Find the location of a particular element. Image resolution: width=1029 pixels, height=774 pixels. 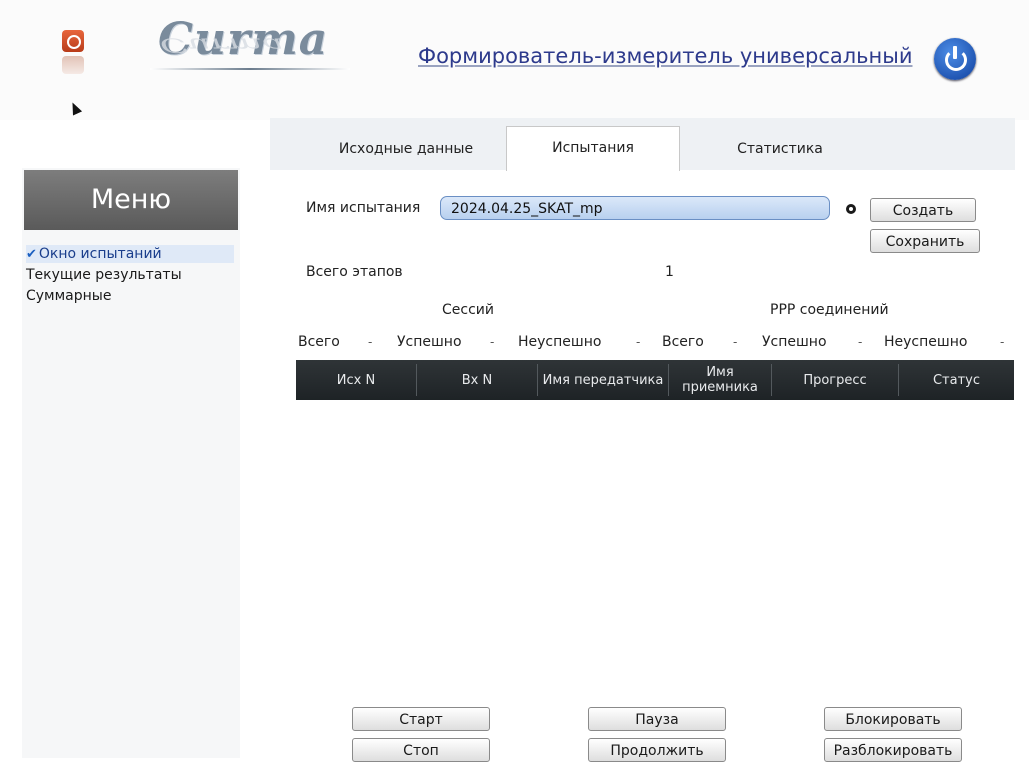

sidebar-item-current-results: Текущие результаты is located at coordinates (104, 275).